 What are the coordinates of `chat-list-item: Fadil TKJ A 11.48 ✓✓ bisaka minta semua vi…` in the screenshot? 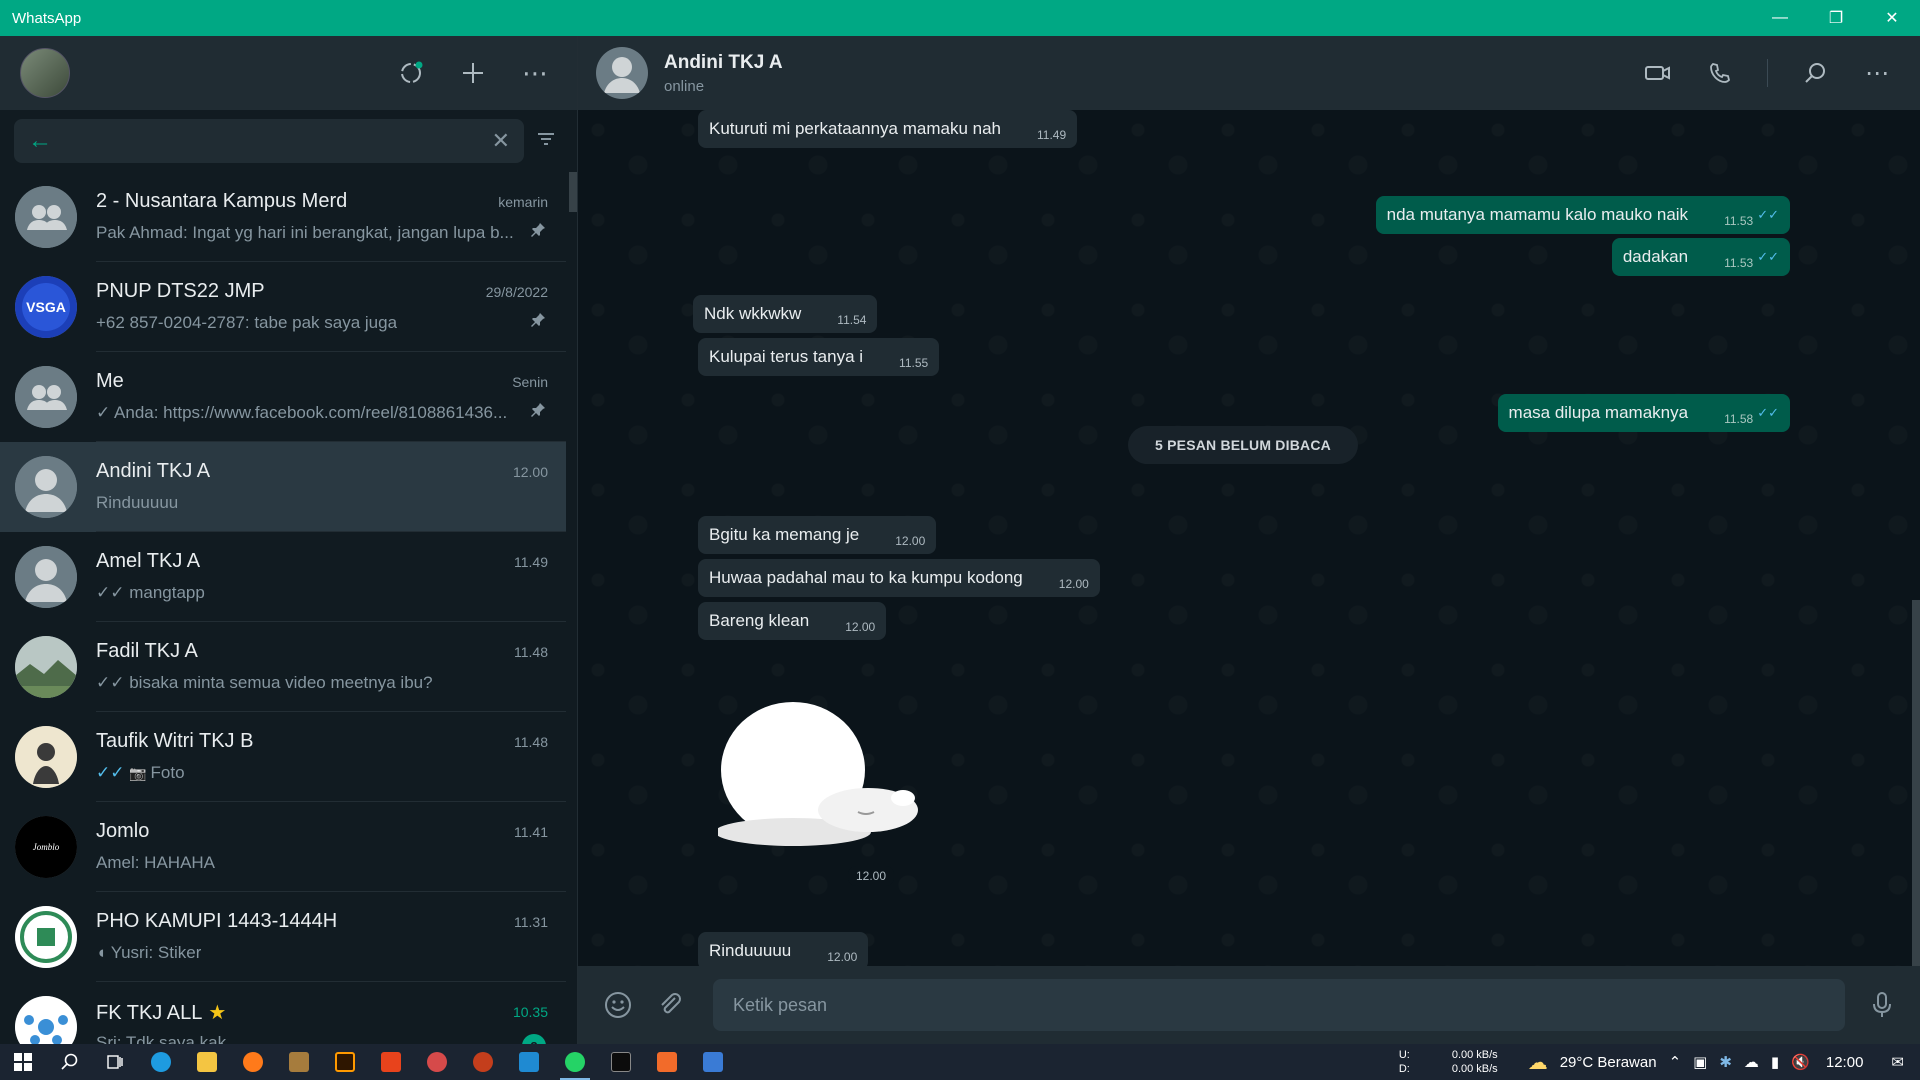 It's located at (283, 667).